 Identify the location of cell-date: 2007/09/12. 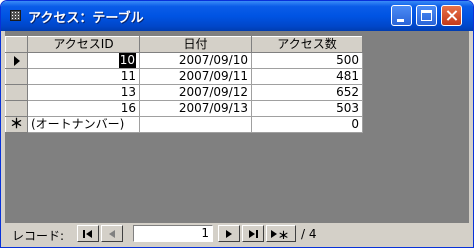
(195, 92).